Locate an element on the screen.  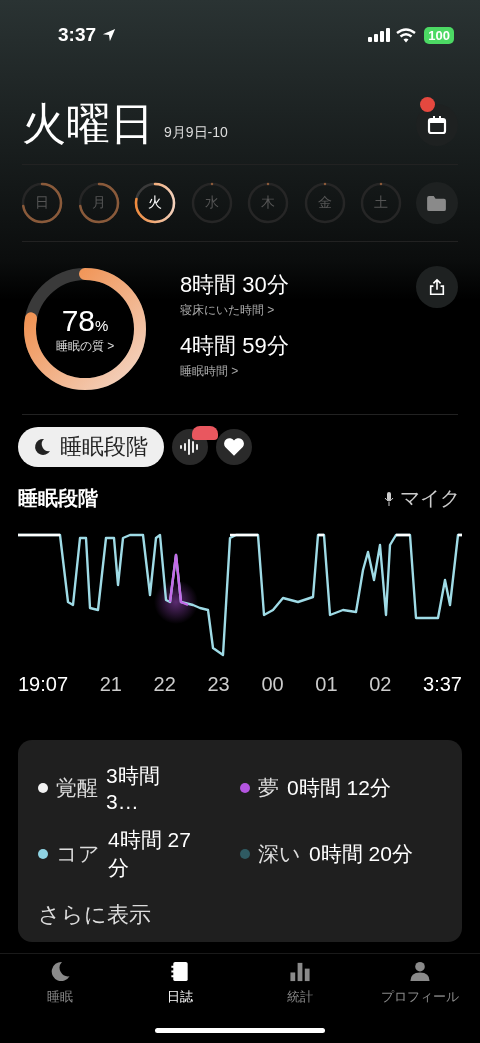
tab-bar-item: 日誌 is located at coordinates (180, 983).